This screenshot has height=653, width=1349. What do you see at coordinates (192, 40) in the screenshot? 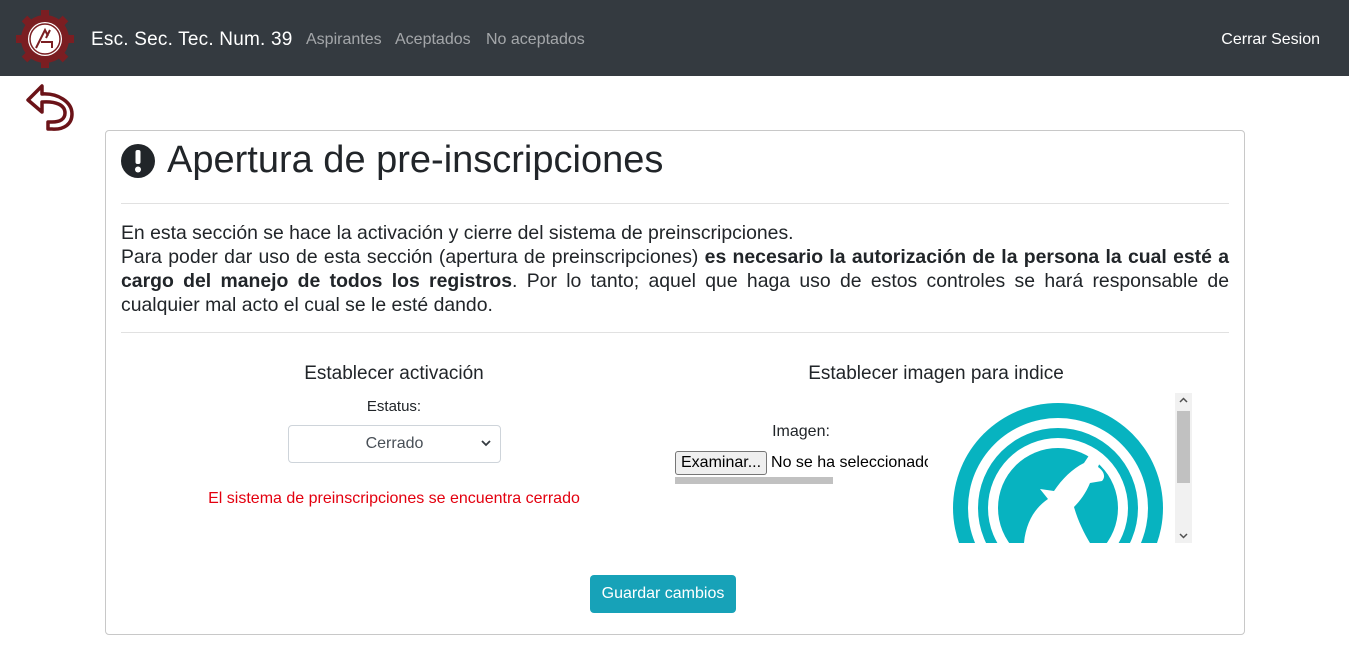
I see `brand-name: Esc. Sec. Tec. Num. 39` at bounding box center [192, 40].